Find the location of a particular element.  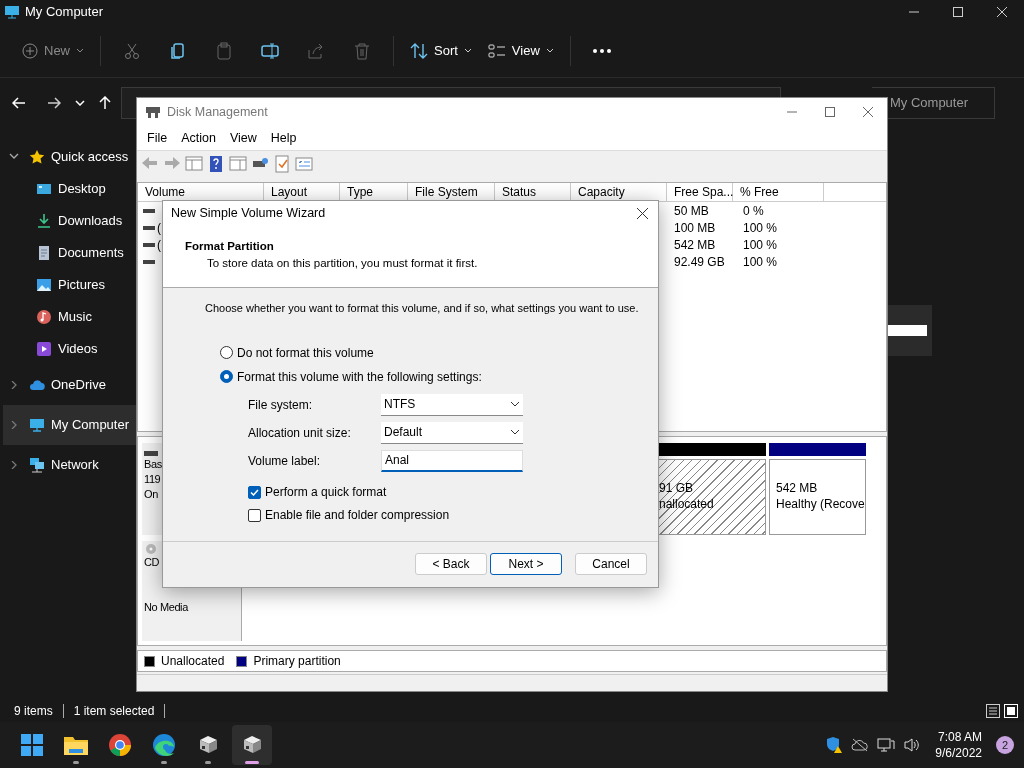

partition-label: 542 MB is located at coordinates (797, 488).